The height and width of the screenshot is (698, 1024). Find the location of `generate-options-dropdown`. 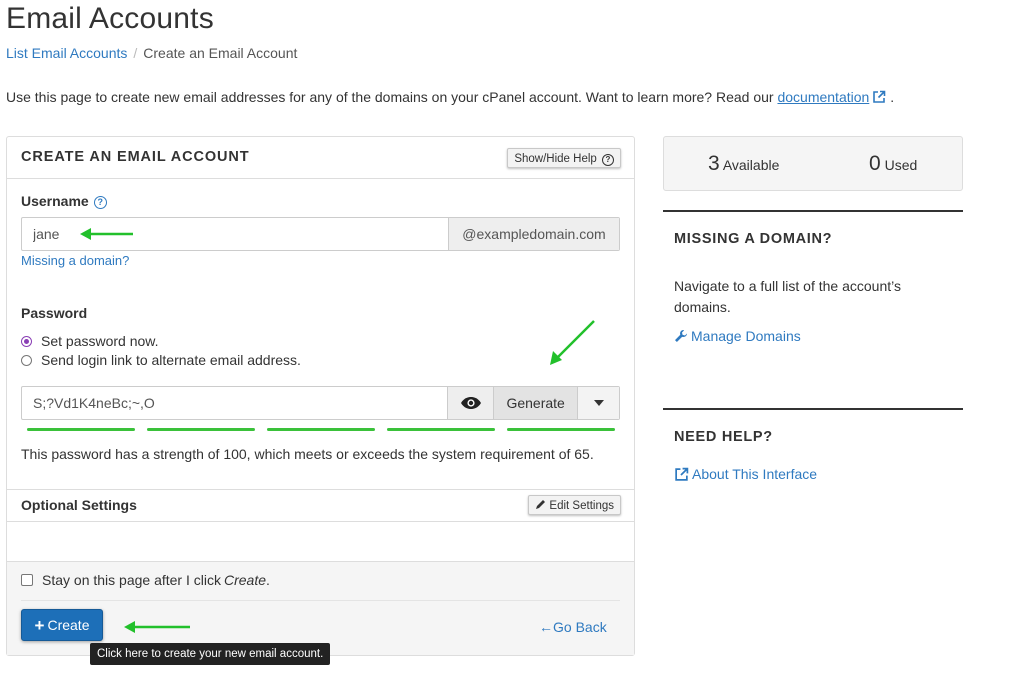

generate-options-dropdown is located at coordinates (598, 403).